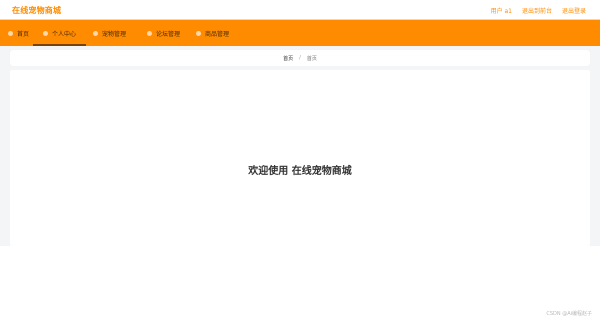  What do you see at coordinates (288, 58) in the screenshot?
I see `breadcrumb-home: 首页` at bounding box center [288, 58].